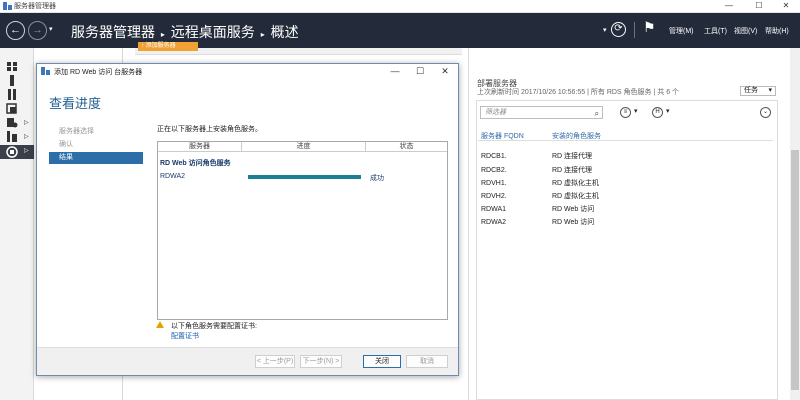 The image size is (800, 400). I want to click on remote-desktop-icon, so click(12, 152).